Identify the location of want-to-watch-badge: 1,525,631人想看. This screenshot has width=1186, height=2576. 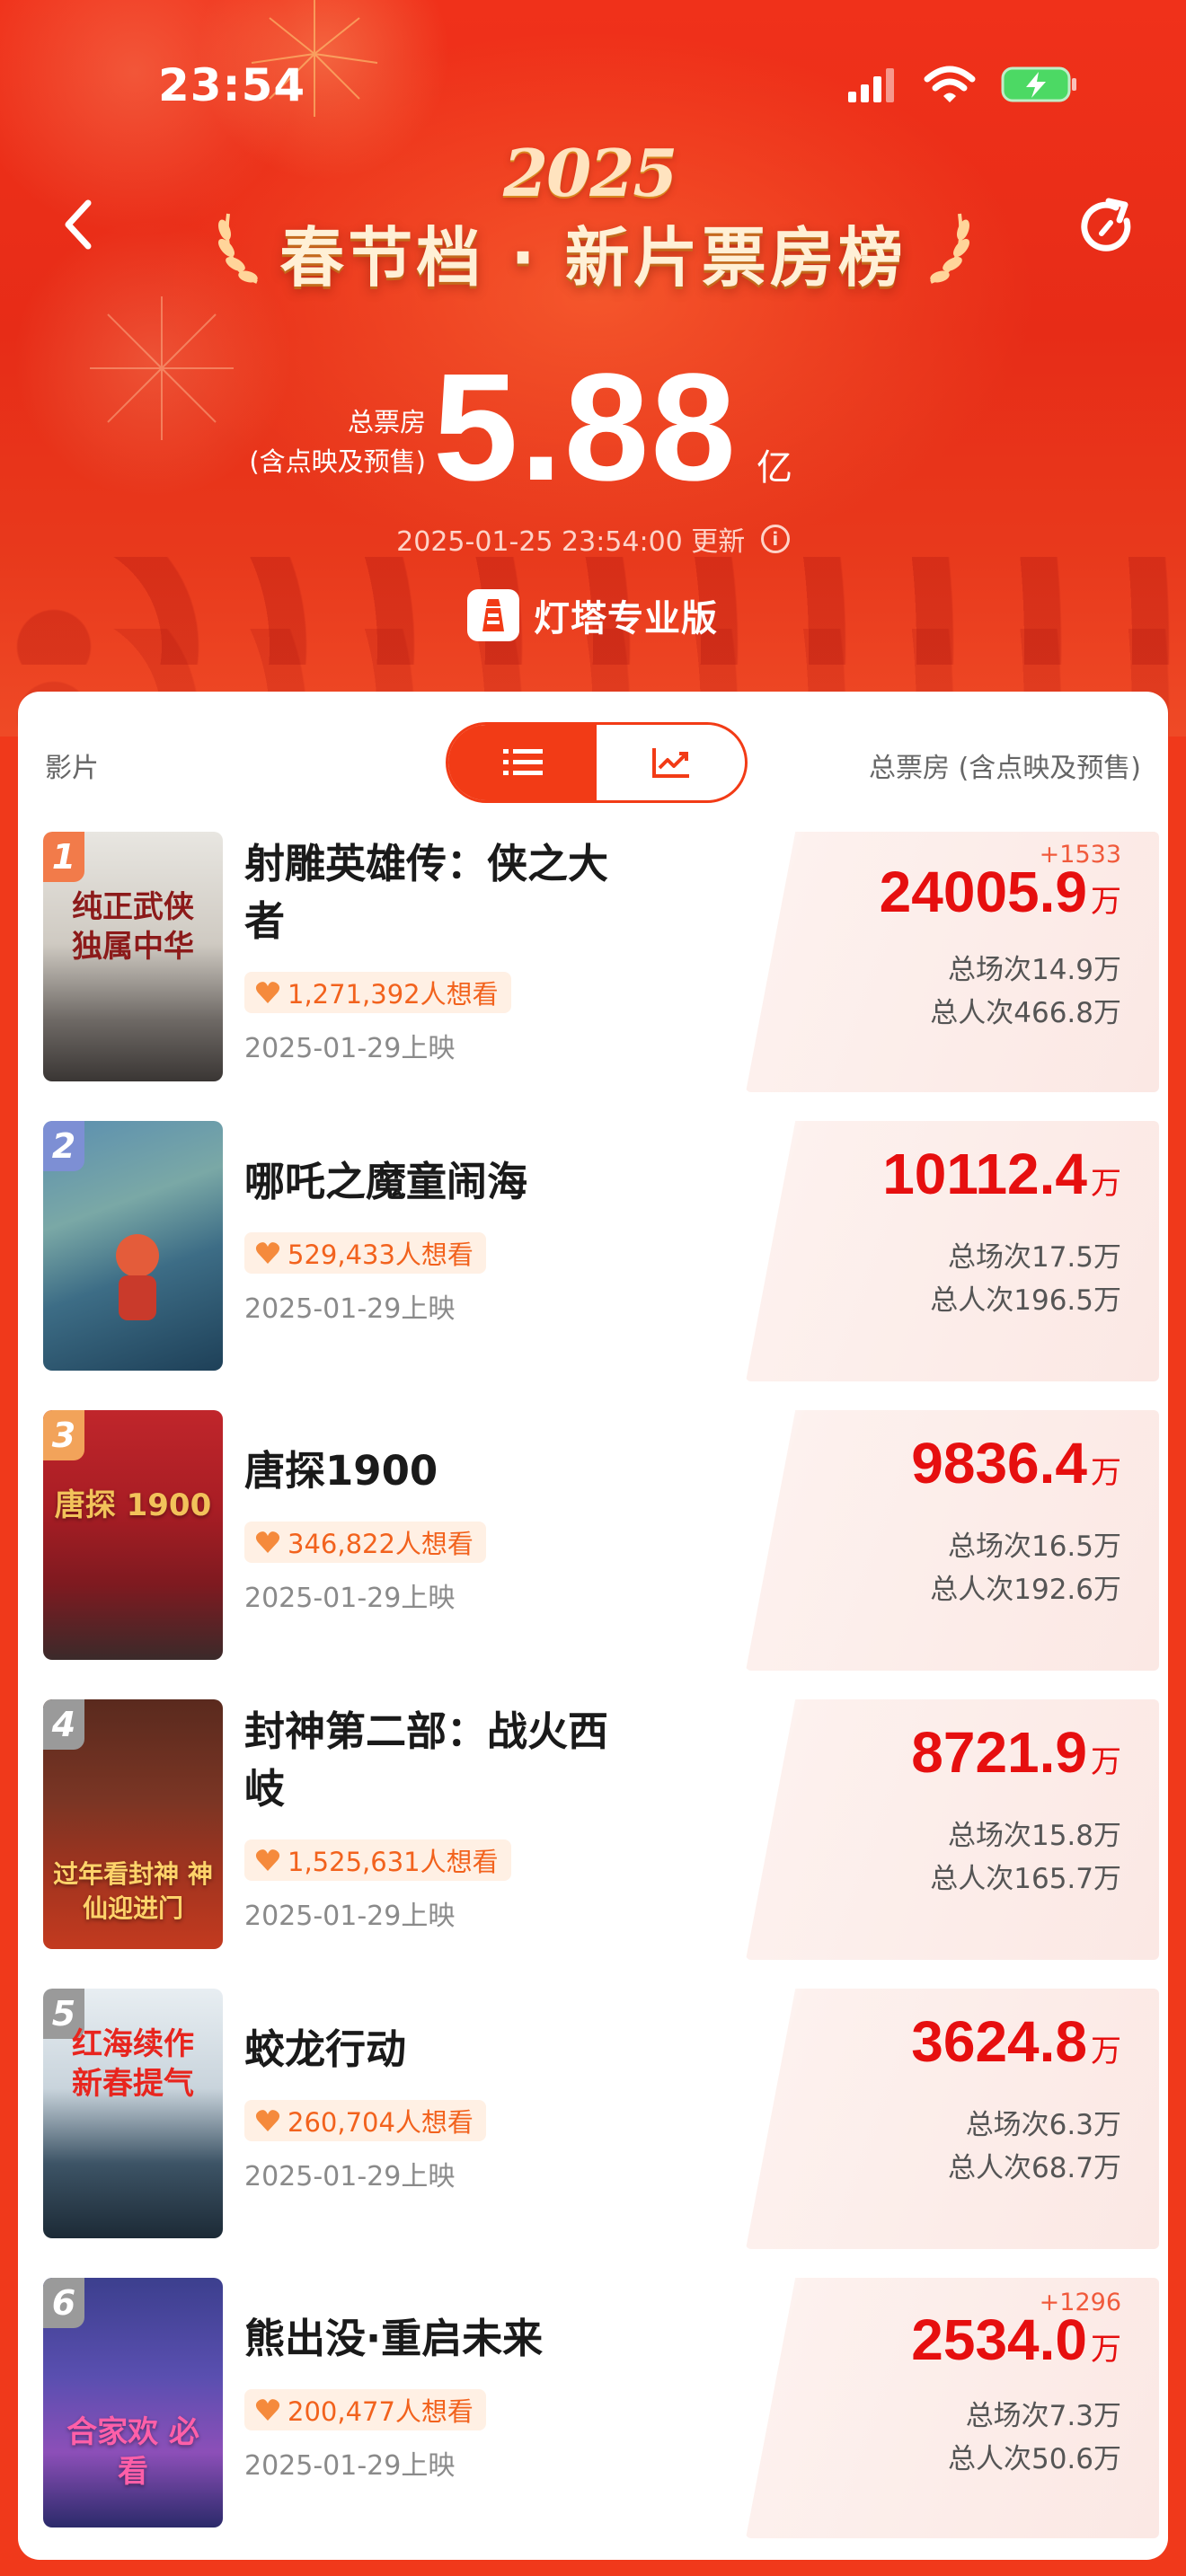
(377, 1860).